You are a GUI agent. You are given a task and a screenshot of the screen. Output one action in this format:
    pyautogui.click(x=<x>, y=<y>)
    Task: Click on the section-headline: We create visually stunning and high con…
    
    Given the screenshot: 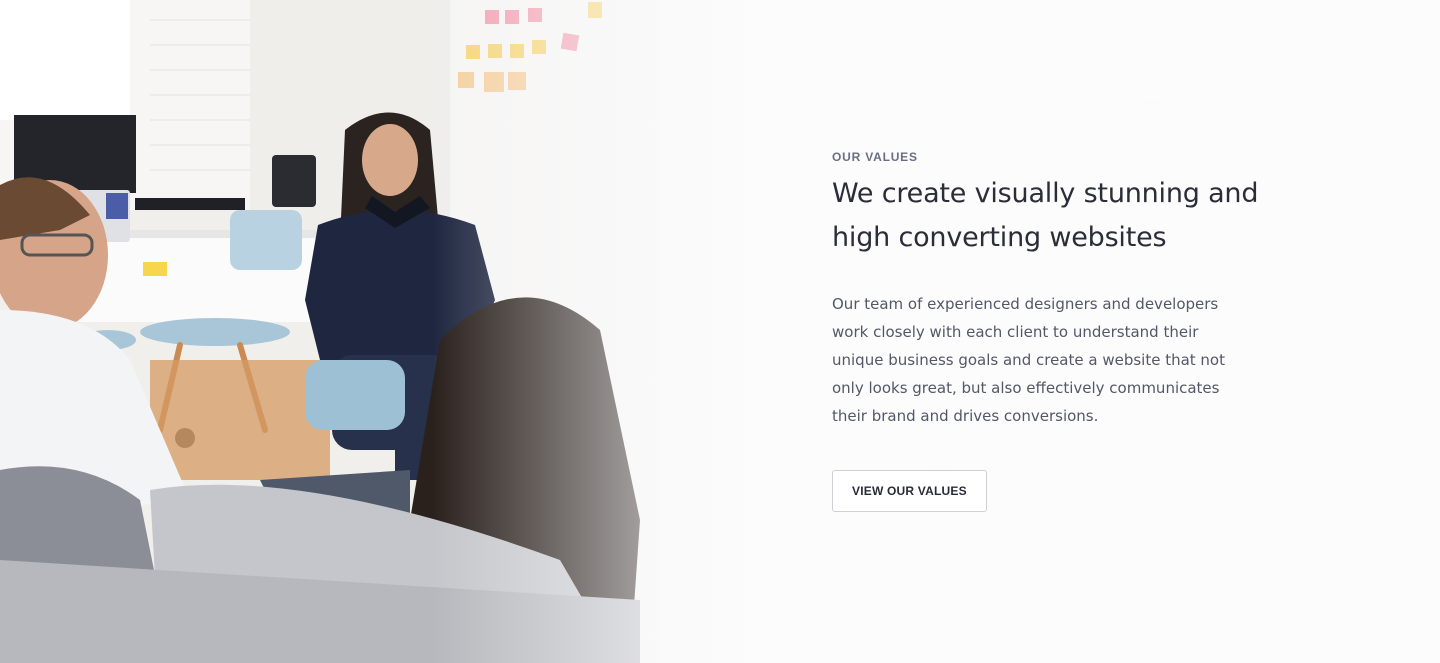 What is the action you would take?
    pyautogui.click(x=1045, y=215)
    